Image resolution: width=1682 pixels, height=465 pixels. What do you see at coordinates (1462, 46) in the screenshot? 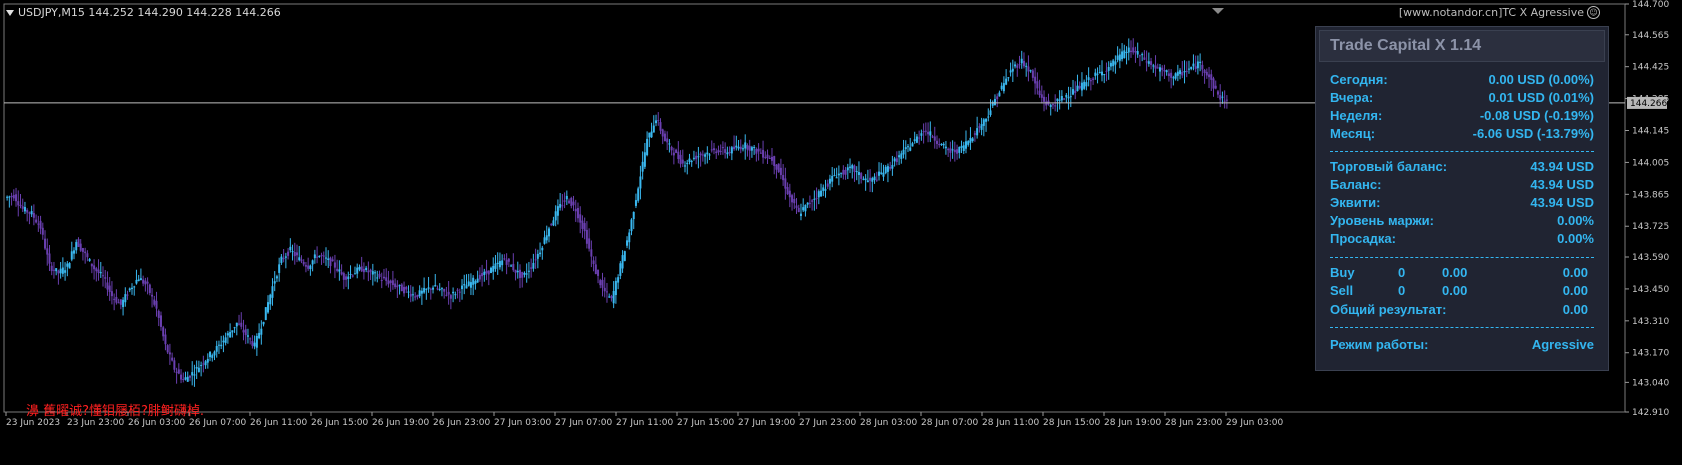
I see `panel-title: Trade Capital X 1.14` at bounding box center [1462, 46].